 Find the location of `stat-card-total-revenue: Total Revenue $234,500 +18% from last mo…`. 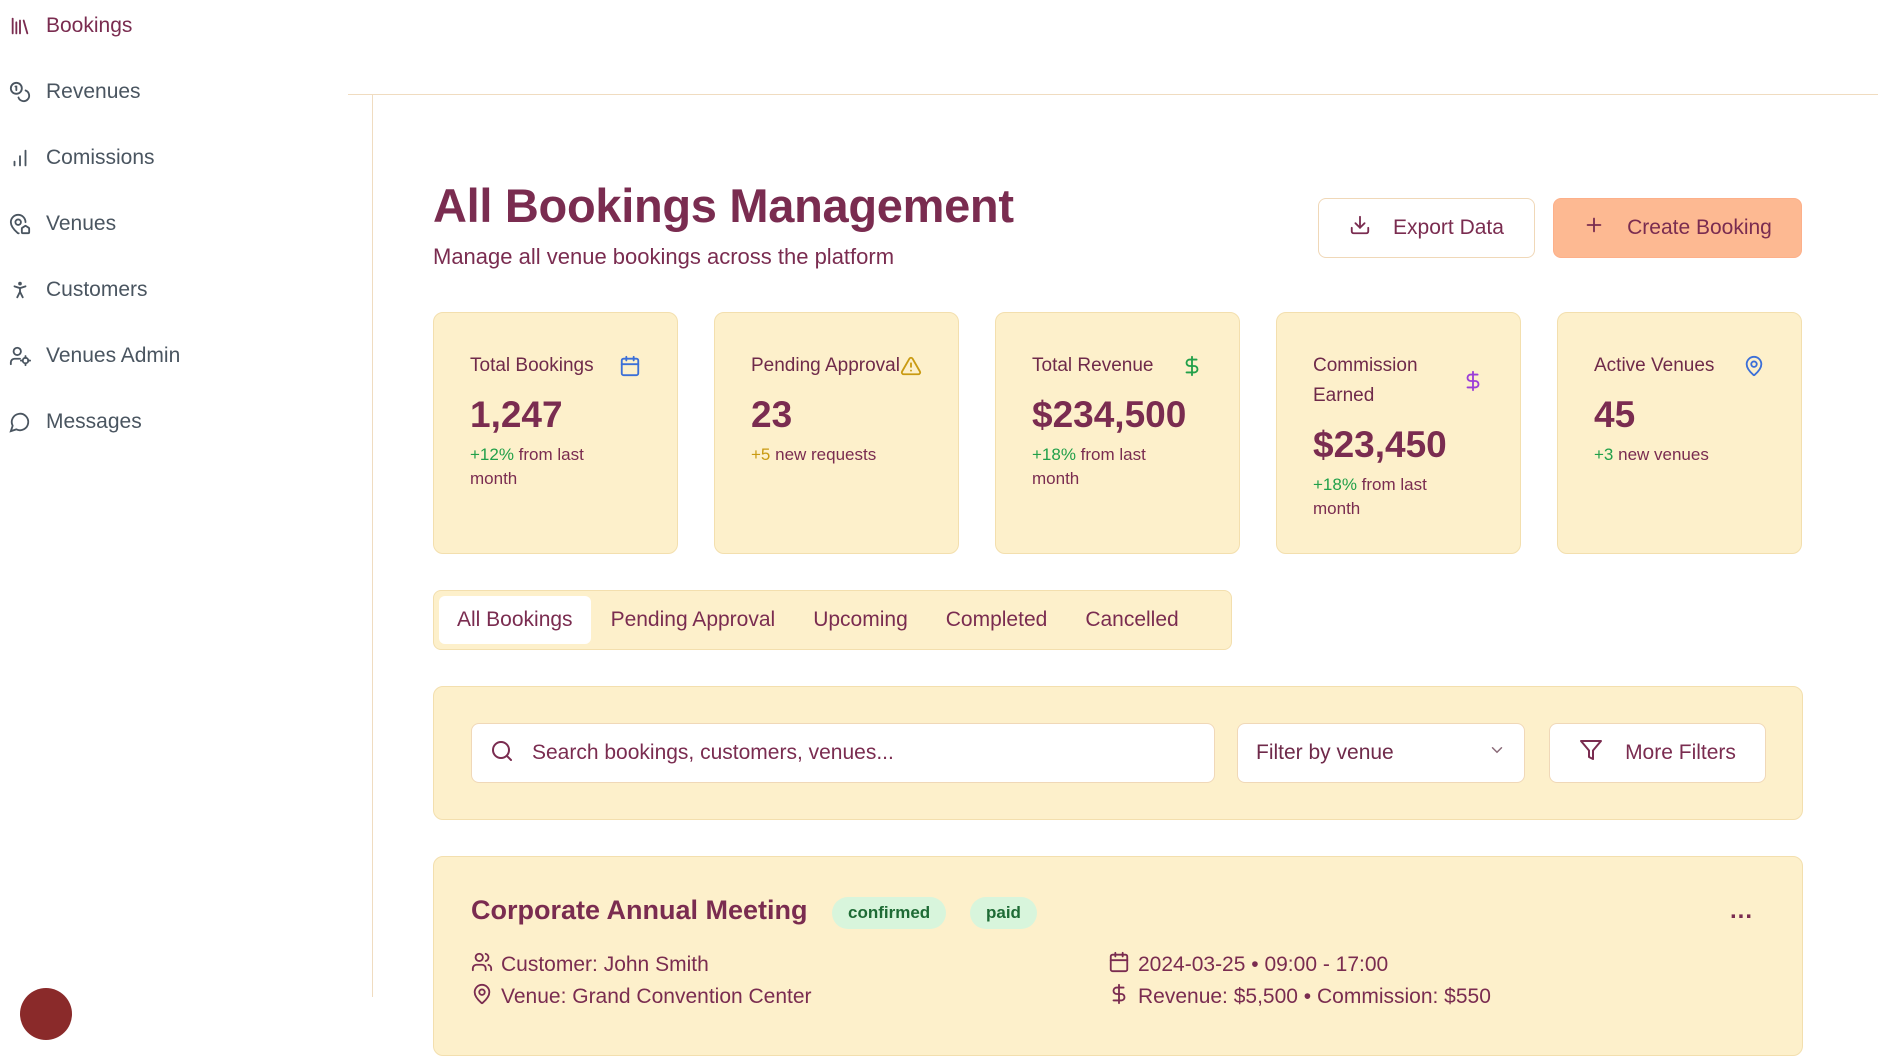

stat-card-total-revenue: Total Revenue $234,500 +18% from last mo… is located at coordinates (1117, 433).